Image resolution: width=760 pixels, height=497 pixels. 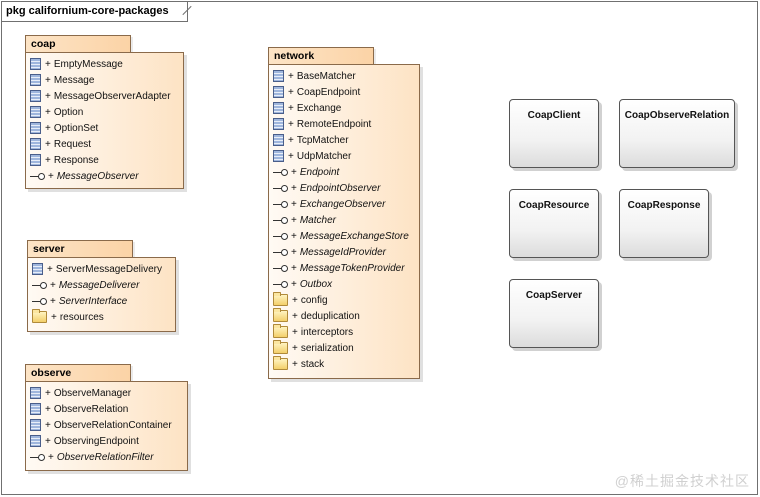 I want to click on package-member: + MessageObserver, so click(x=104, y=176).